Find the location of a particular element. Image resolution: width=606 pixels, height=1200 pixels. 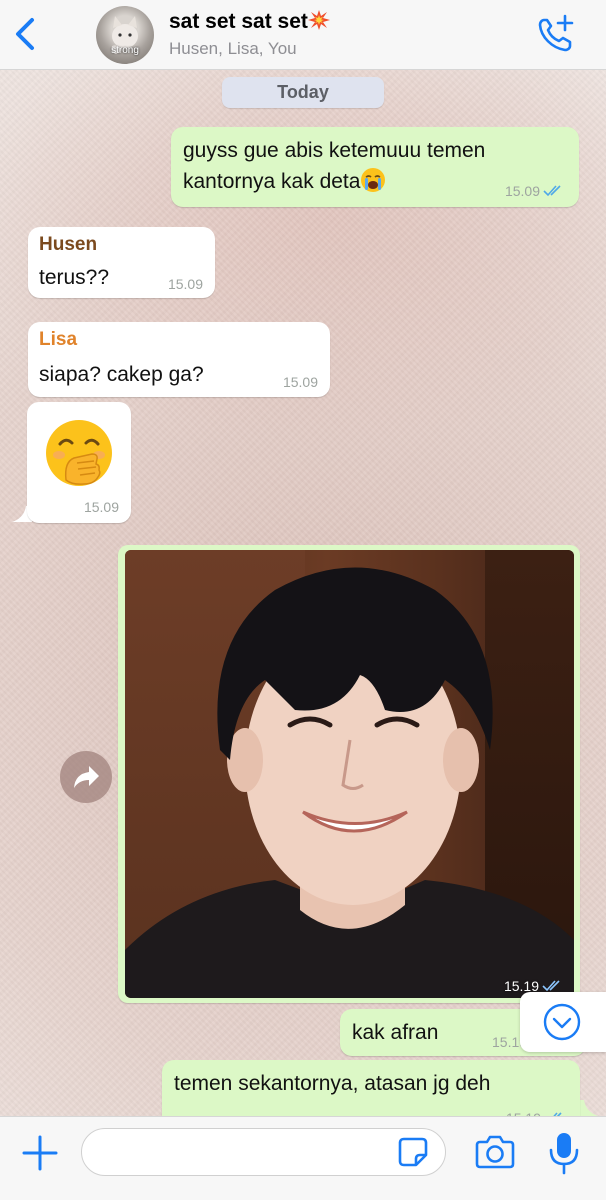

chevron-left-icon is located at coordinates (25, 34).